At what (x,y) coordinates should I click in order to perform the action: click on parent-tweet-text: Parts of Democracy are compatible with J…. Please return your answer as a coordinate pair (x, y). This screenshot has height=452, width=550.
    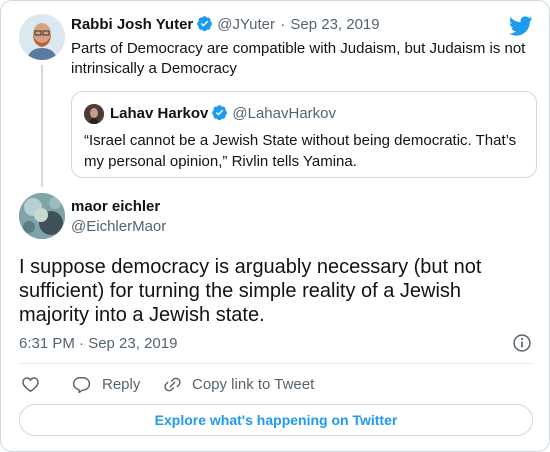
    Looking at the image, I should click on (298, 58).